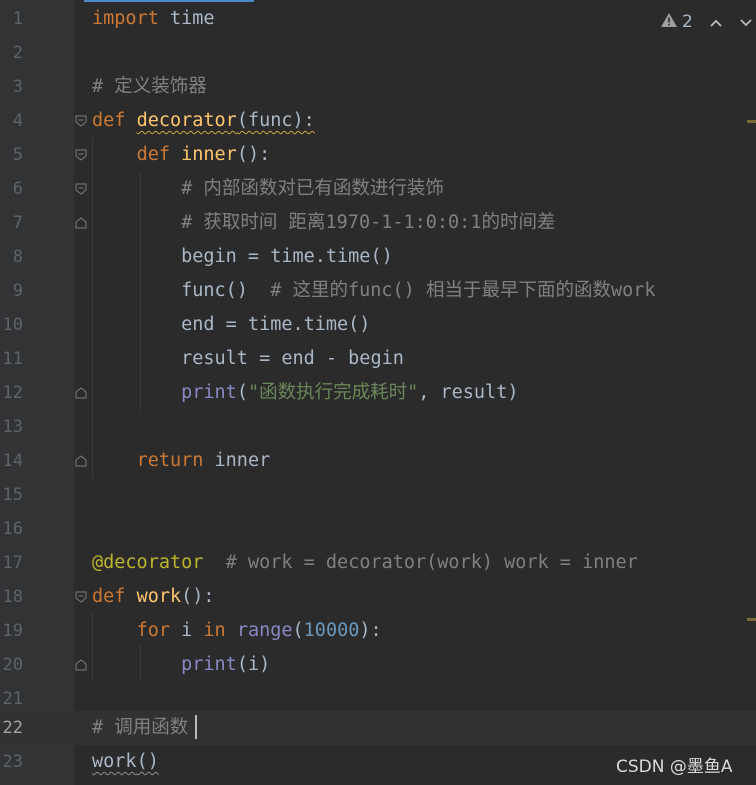  What do you see at coordinates (125, 18) in the screenshot?
I see `token: import` at bounding box center [125, 18].